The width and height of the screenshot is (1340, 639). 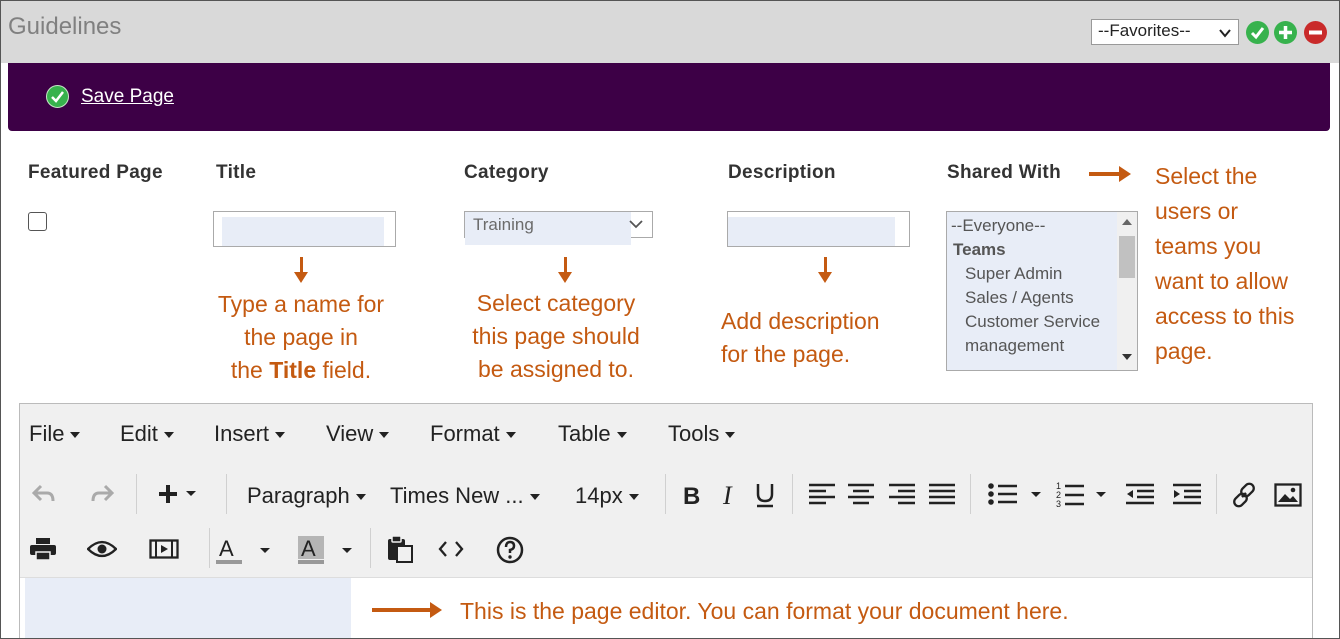 What do you see at coordinates (765, 495) in the screenshot?
I see `underline-icon` at bounding box center [765, 495].